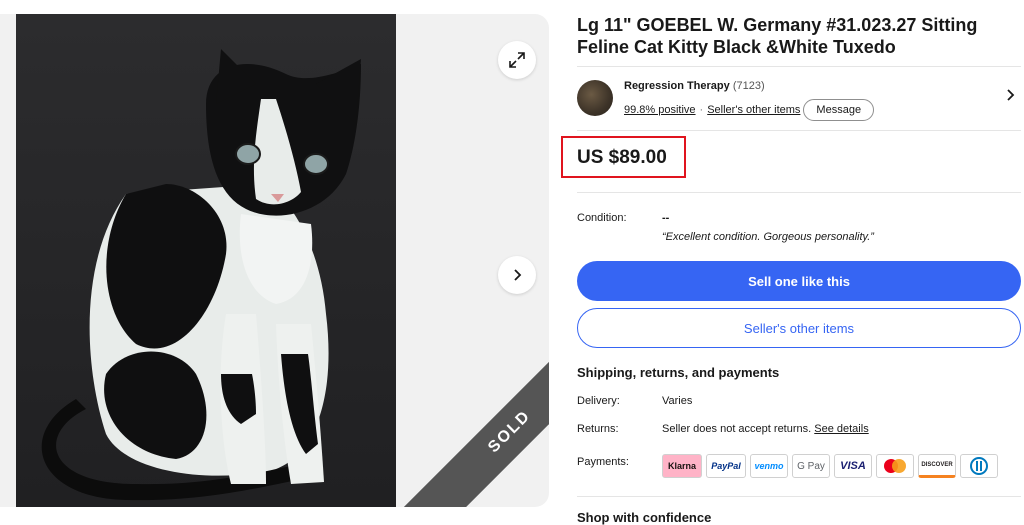 The width and height of the screenshot is (1024, 525). What do you see at coordinates (839, 110) in the screenshot?
I see `message-button: Message` at bounding box center [839, 110].